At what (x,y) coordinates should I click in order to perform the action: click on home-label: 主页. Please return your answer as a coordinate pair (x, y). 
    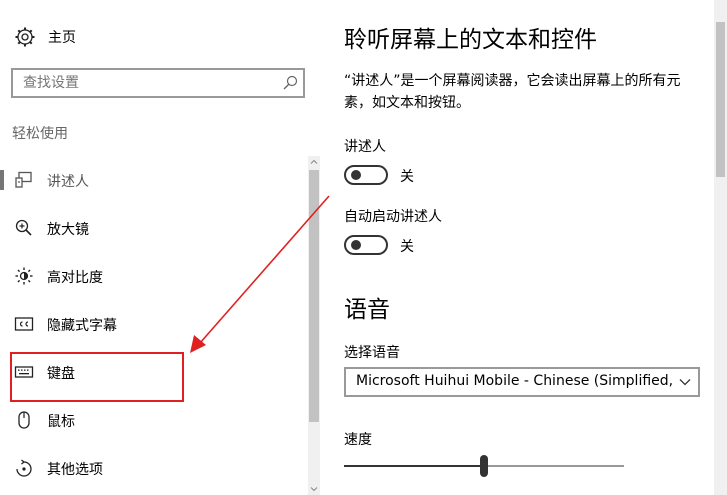
    Looking at the image, I should click on (62, 38).